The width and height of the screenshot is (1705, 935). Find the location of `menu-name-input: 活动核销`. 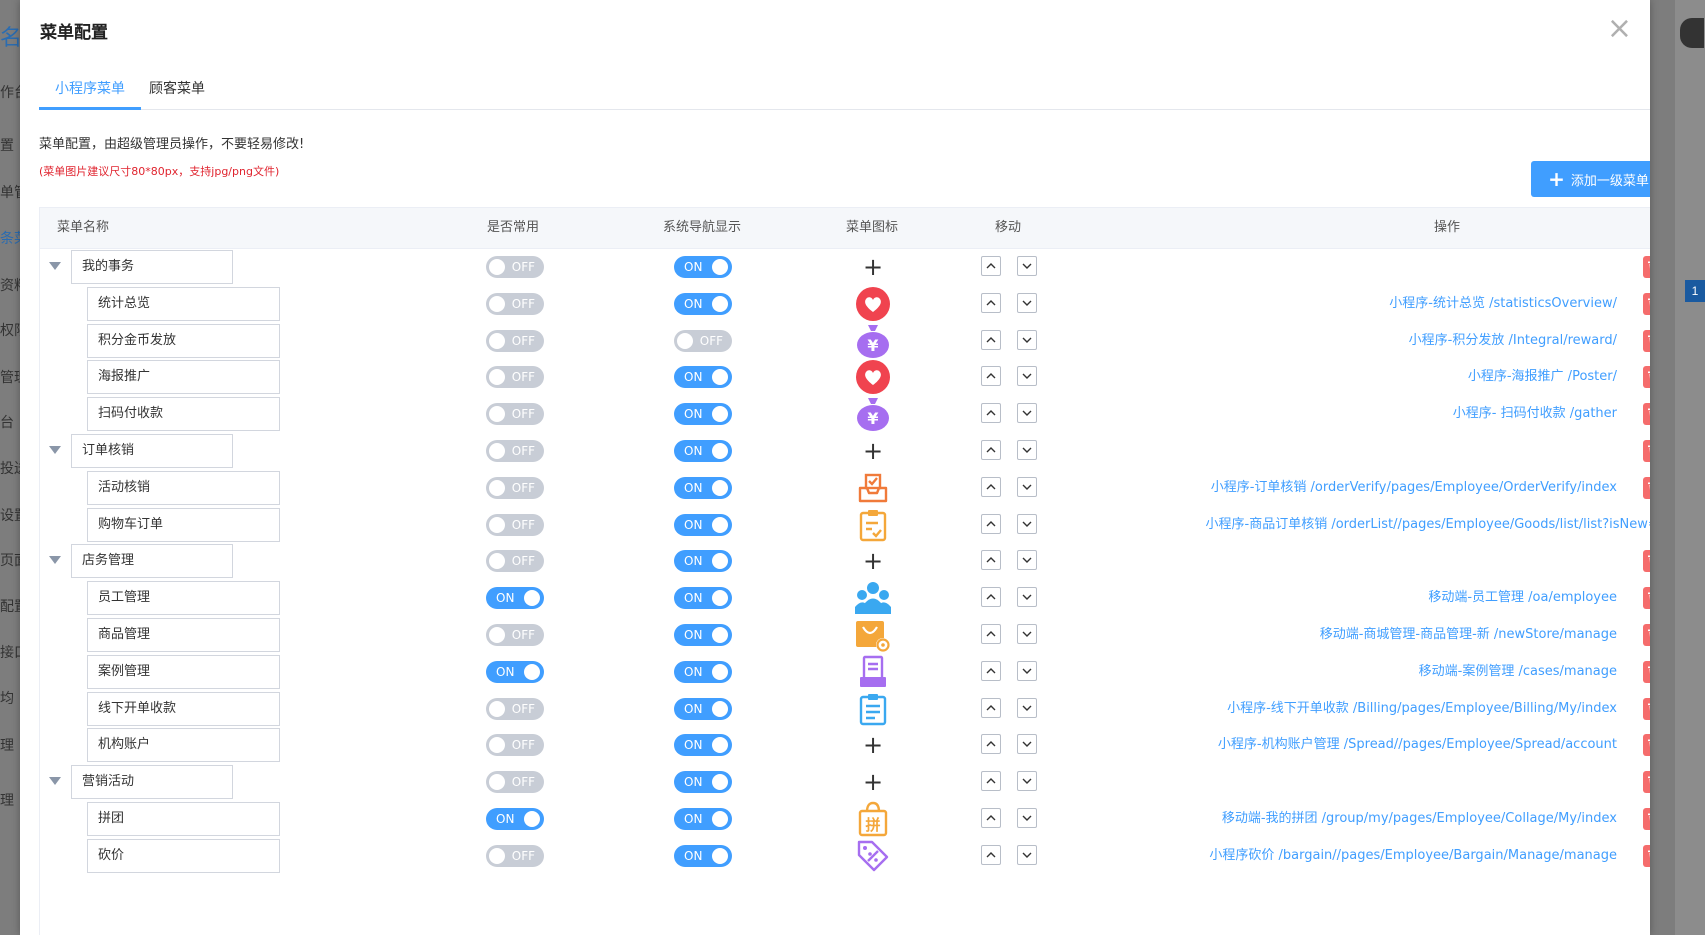

menu-name-input: 活动核销 is located at coordinates (183, 488).